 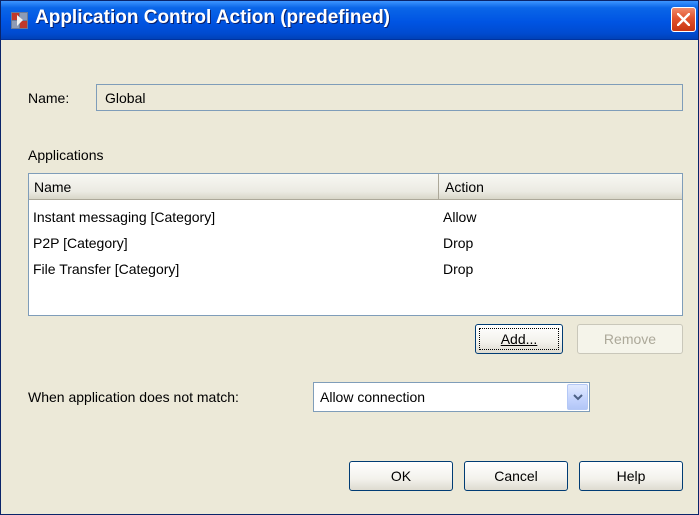 I want to click on no-match-dropdown: Allow connection, so click(x=451, y=397).